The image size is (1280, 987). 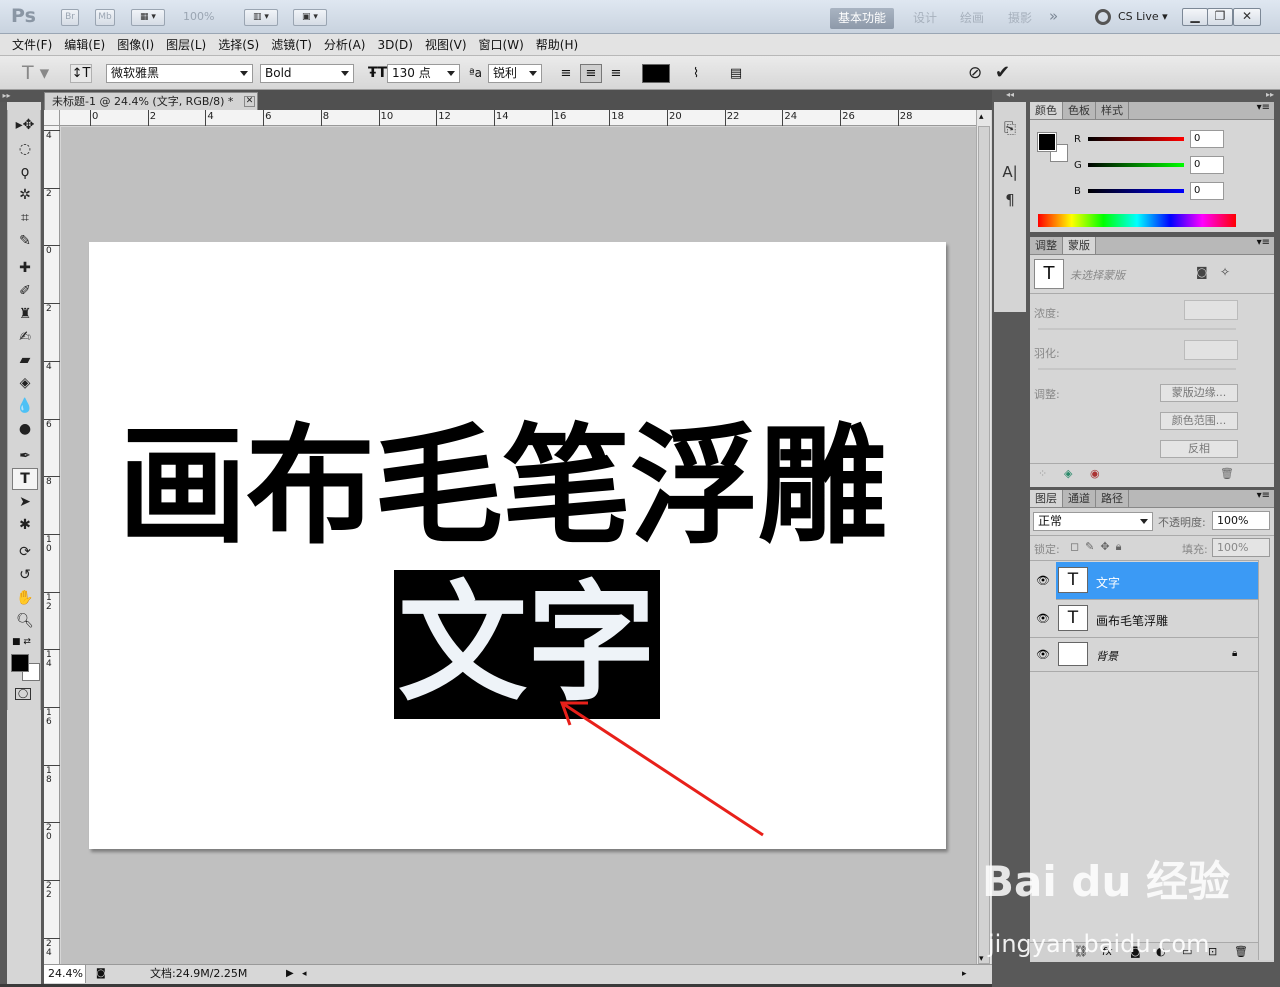 I want to click on density-field, so click(x=1211, y=310).